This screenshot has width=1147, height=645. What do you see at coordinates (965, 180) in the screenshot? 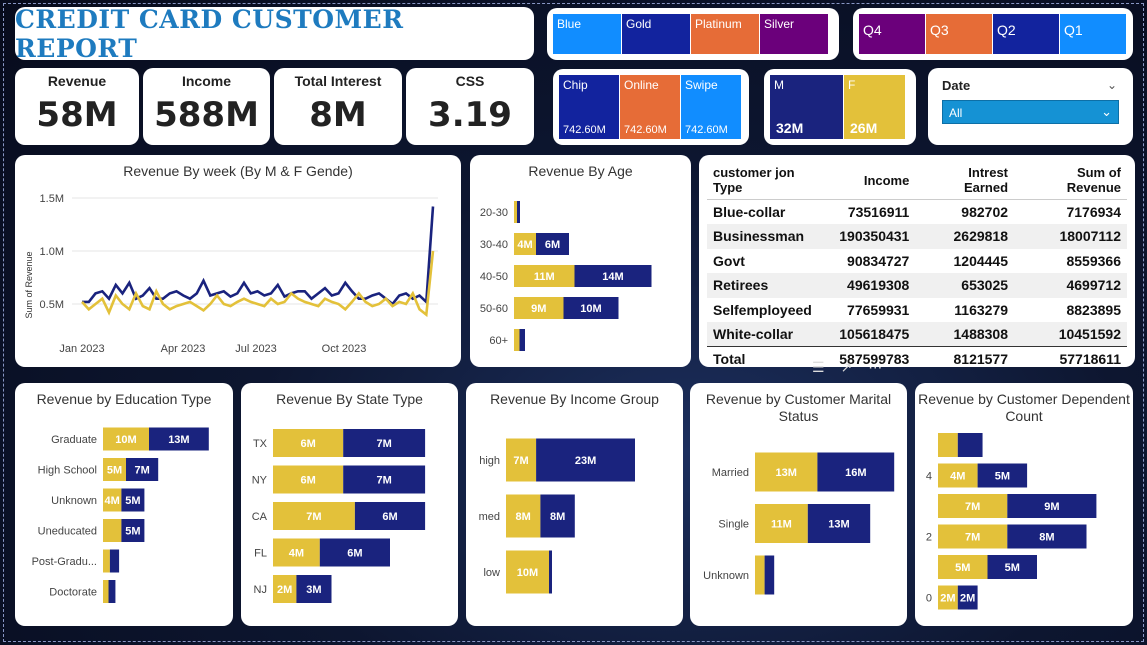
I see `column-header: Intrest Earned` at bounding box center [965, 180].